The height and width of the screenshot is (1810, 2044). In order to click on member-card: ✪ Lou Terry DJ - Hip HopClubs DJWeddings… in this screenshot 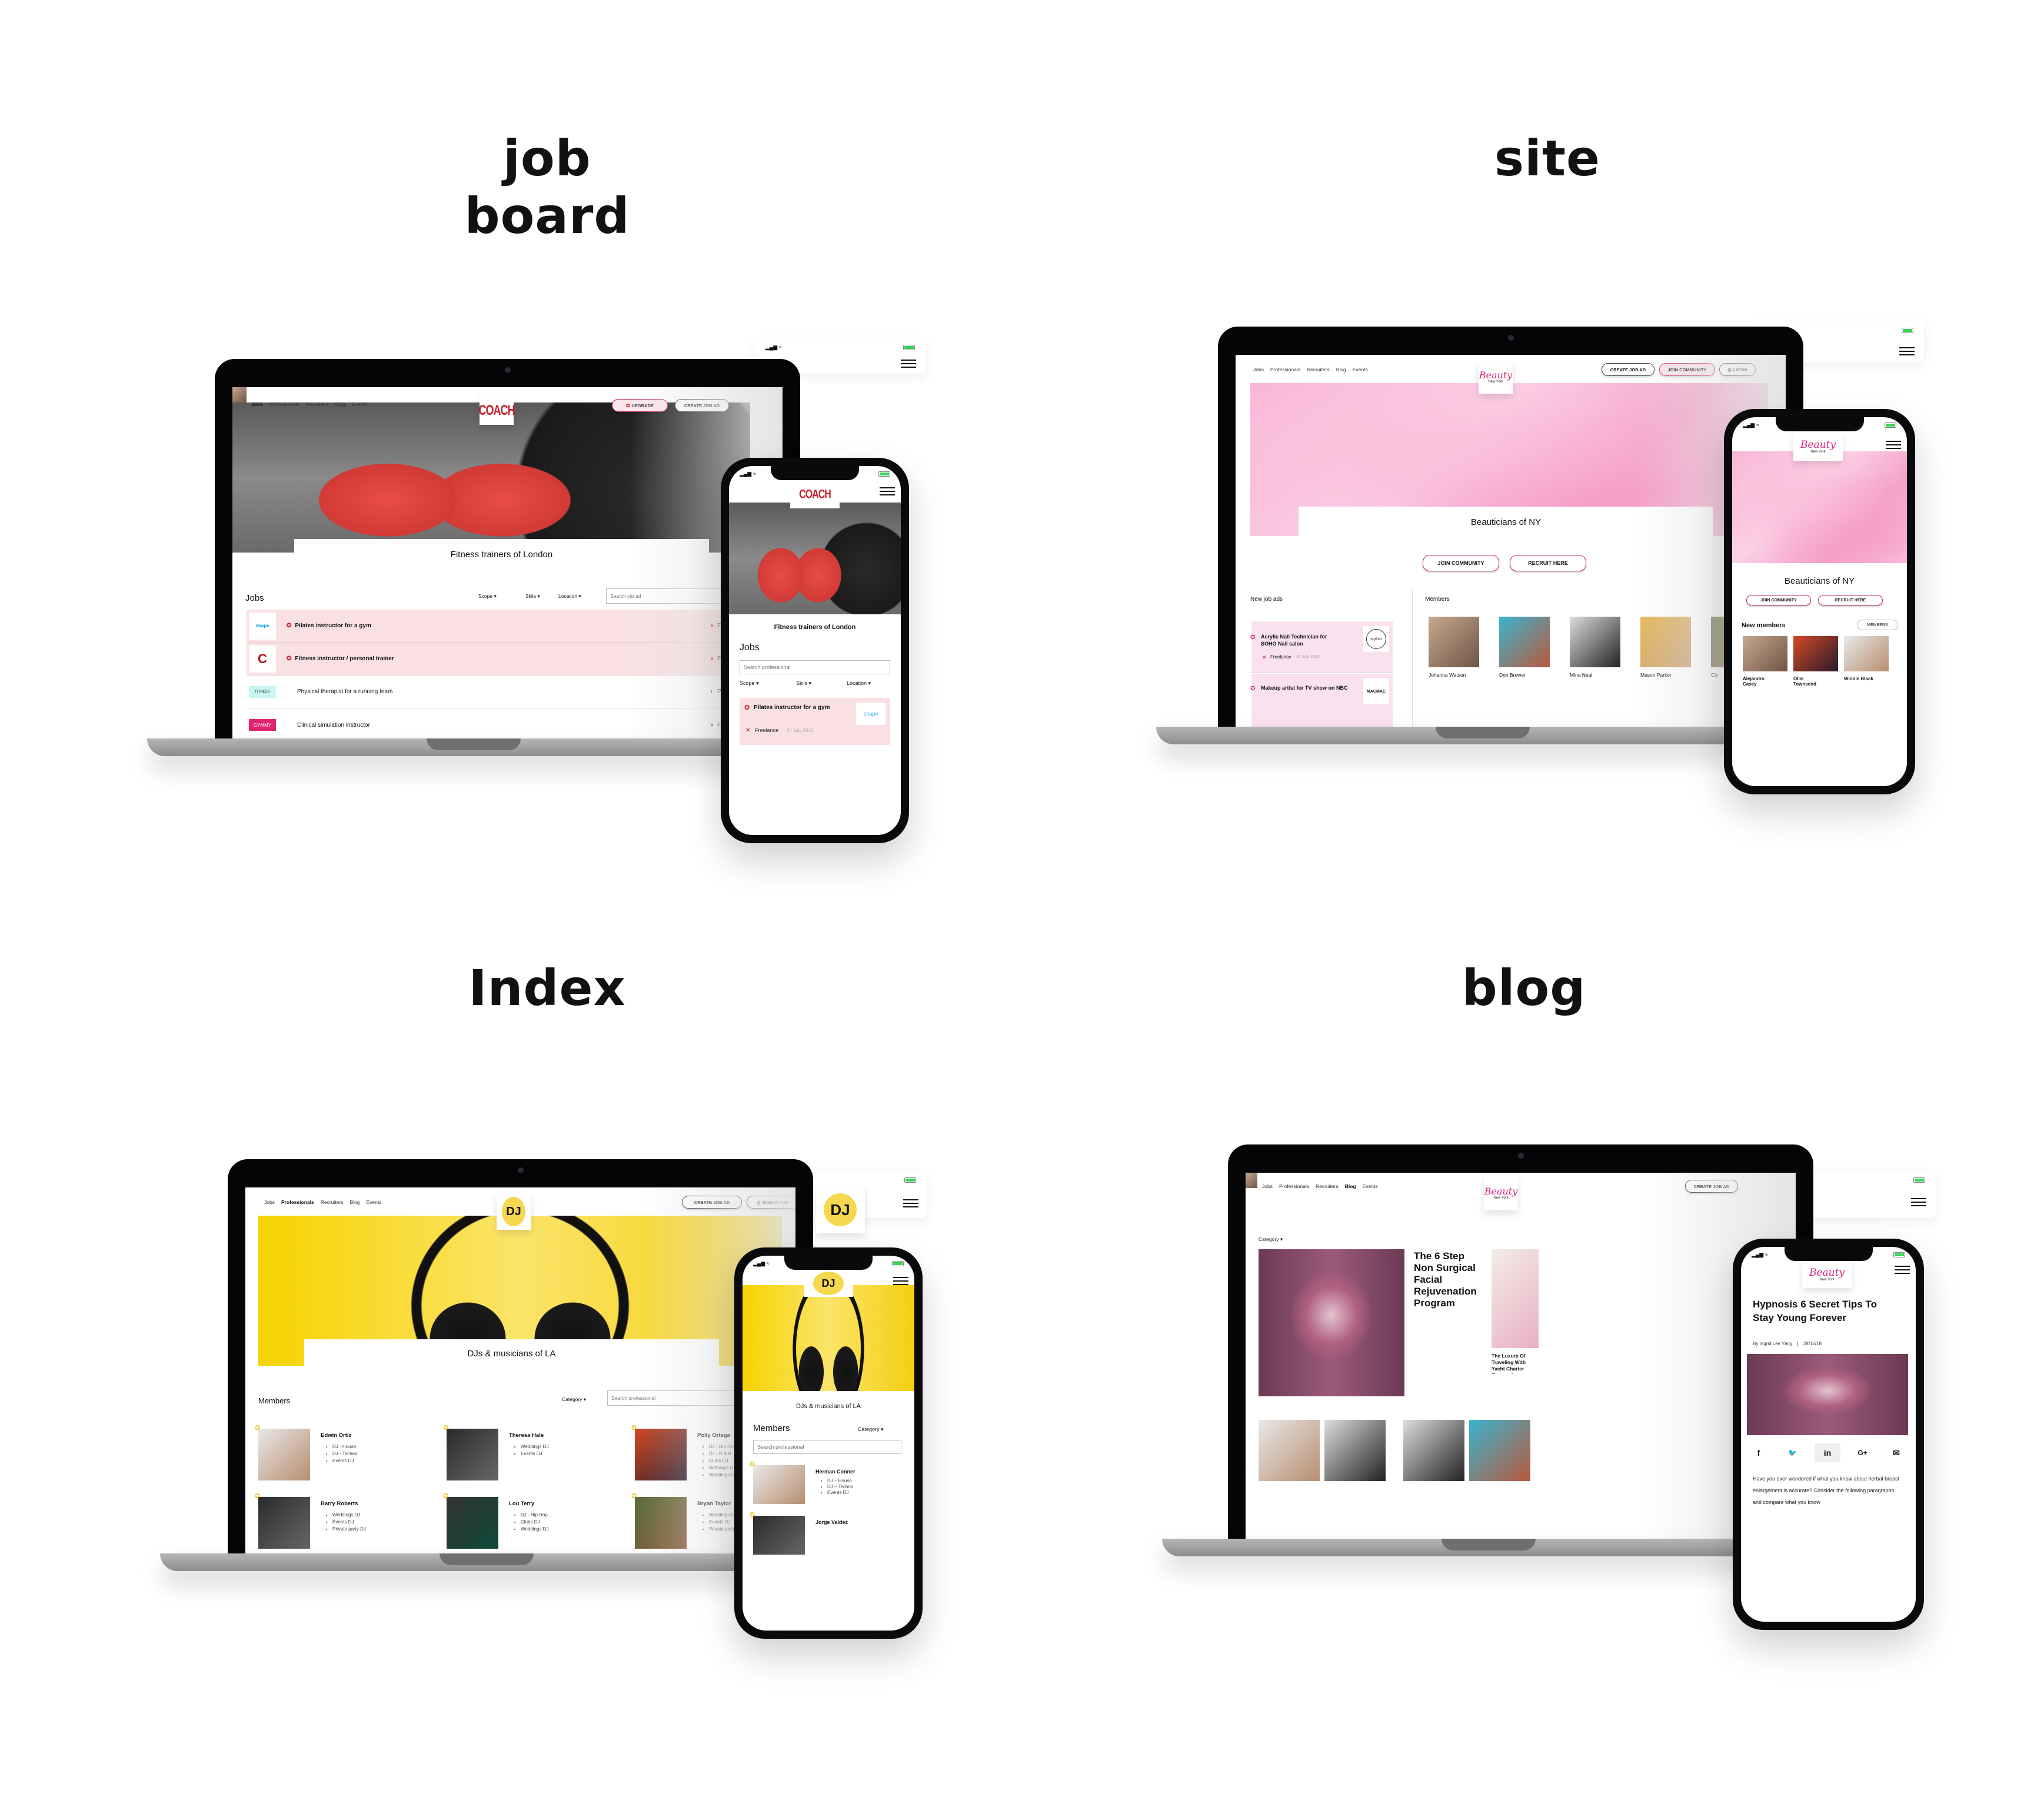, I will do `click(539, 1521)`.